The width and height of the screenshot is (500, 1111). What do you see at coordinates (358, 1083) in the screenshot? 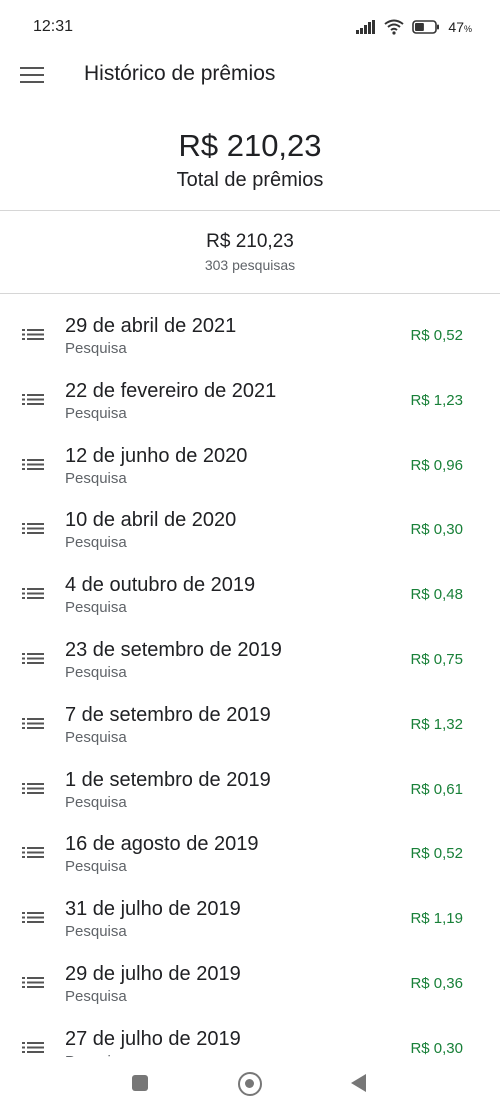
I see `triangle-back-icon` at bounding box center [358, 1083].